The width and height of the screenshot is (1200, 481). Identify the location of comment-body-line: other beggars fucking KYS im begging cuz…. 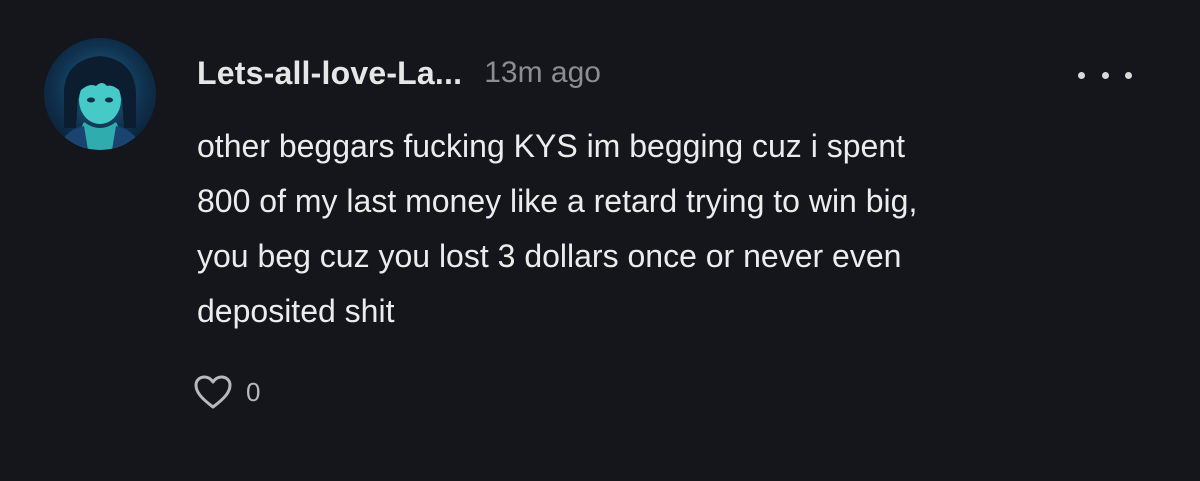
(551, 146).